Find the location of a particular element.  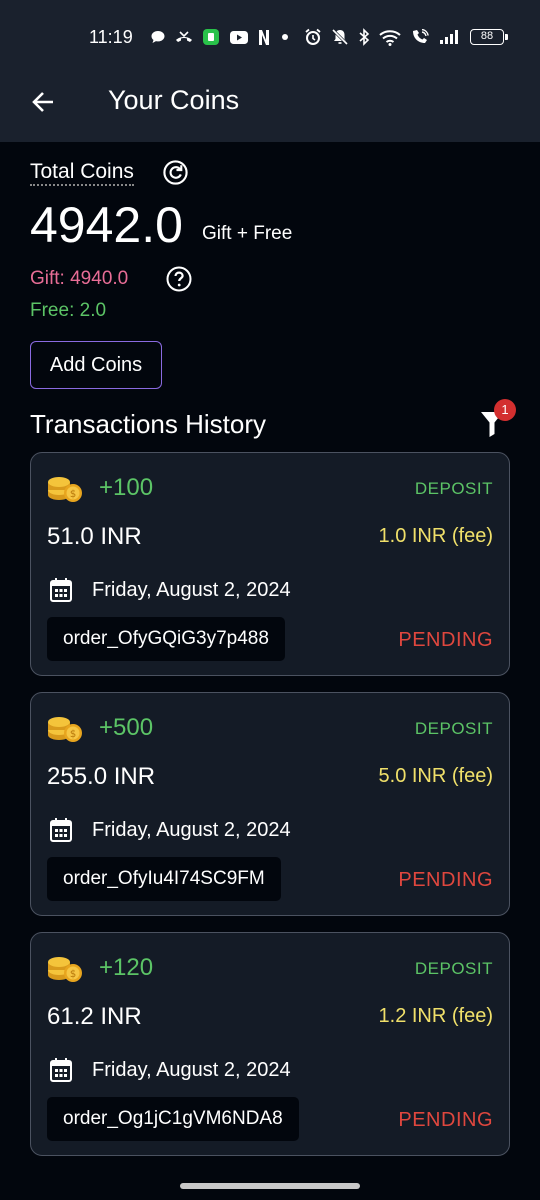

back-button is located at coordinates (43, 102).